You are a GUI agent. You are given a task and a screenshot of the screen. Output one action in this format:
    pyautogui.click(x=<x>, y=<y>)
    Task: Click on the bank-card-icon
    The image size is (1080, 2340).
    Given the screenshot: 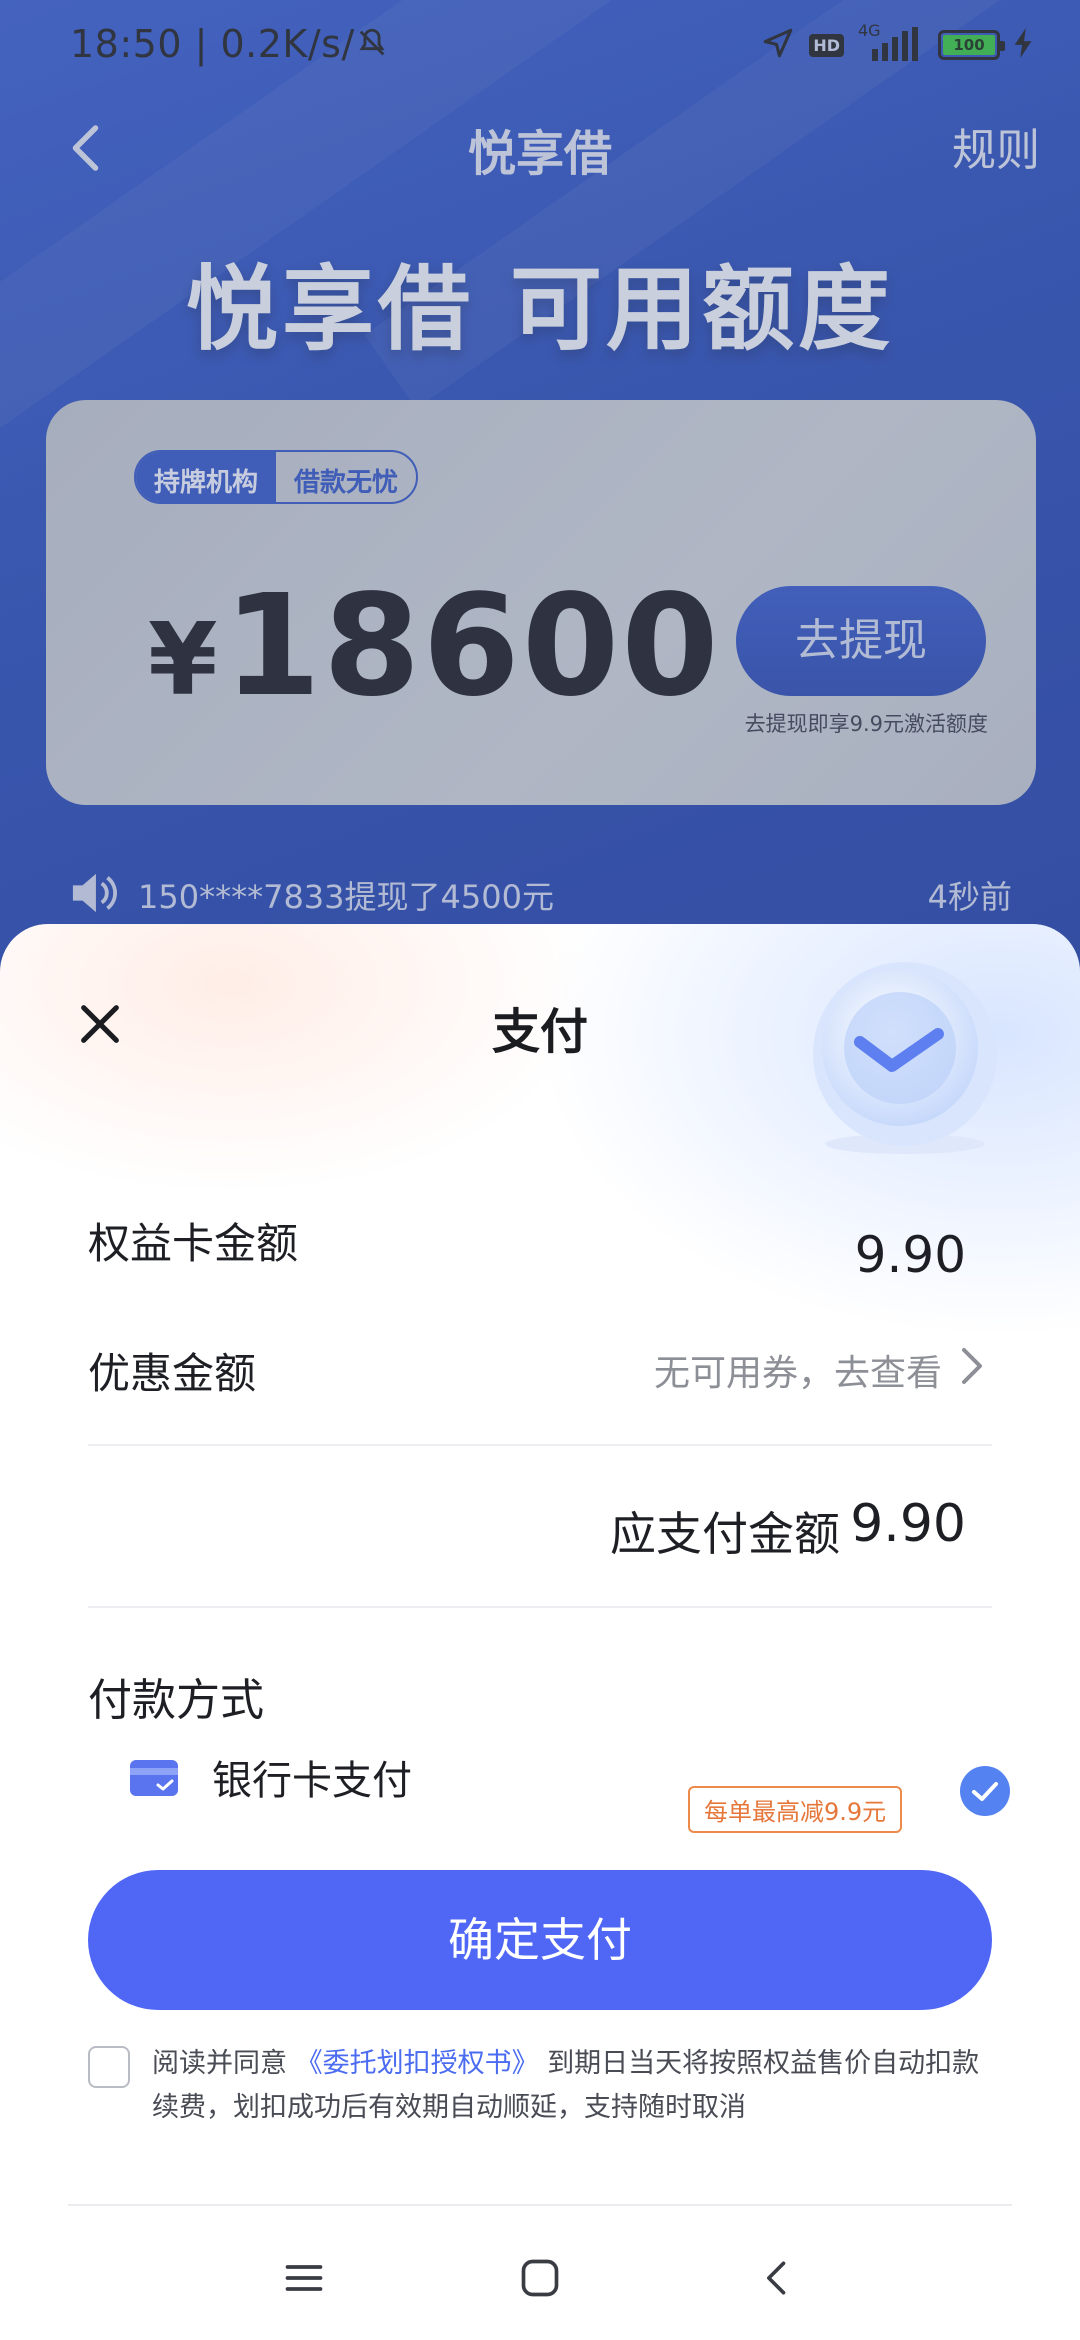 What is the action you would take?
    pyautogui.click(x=154, y=1778)
    